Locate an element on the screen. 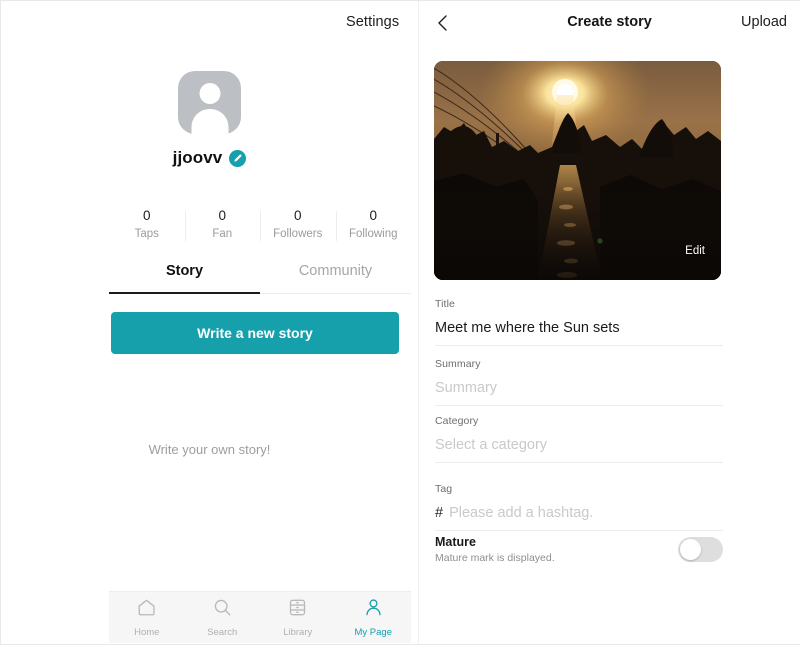 This screenshot has height=645, width=800. mature-description: Mature mark is displayed. is located at coordinates (495, 558).